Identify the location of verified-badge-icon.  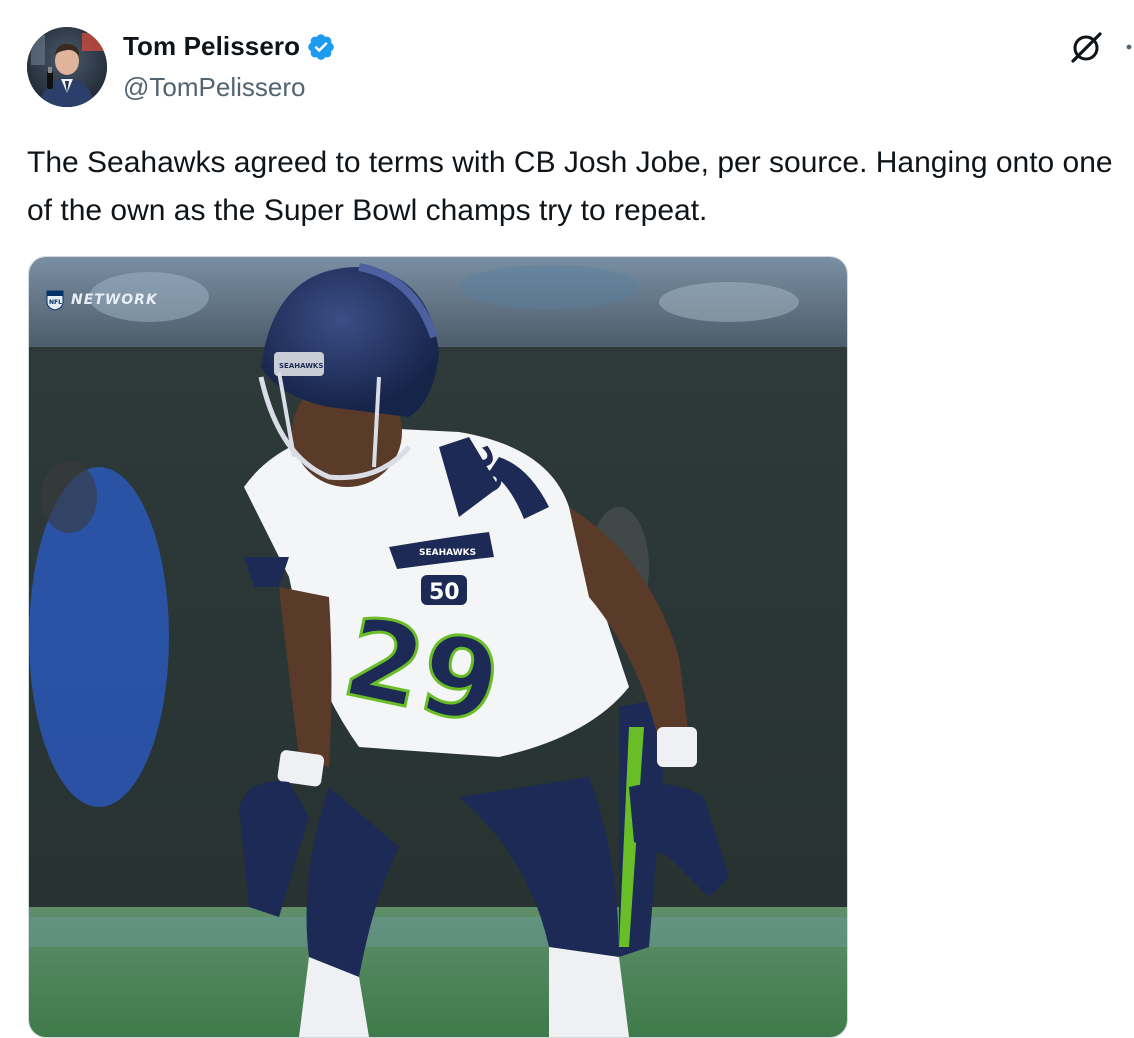
(321, 46).